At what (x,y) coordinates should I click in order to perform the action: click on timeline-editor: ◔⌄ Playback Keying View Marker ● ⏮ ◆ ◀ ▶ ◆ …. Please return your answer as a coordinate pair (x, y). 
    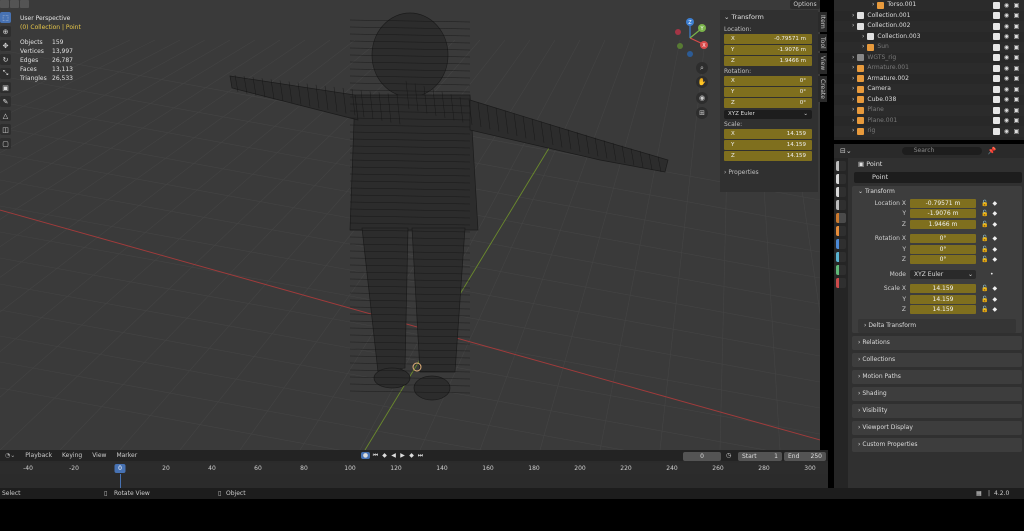
    Looking at the image, I should click on (414, 469).